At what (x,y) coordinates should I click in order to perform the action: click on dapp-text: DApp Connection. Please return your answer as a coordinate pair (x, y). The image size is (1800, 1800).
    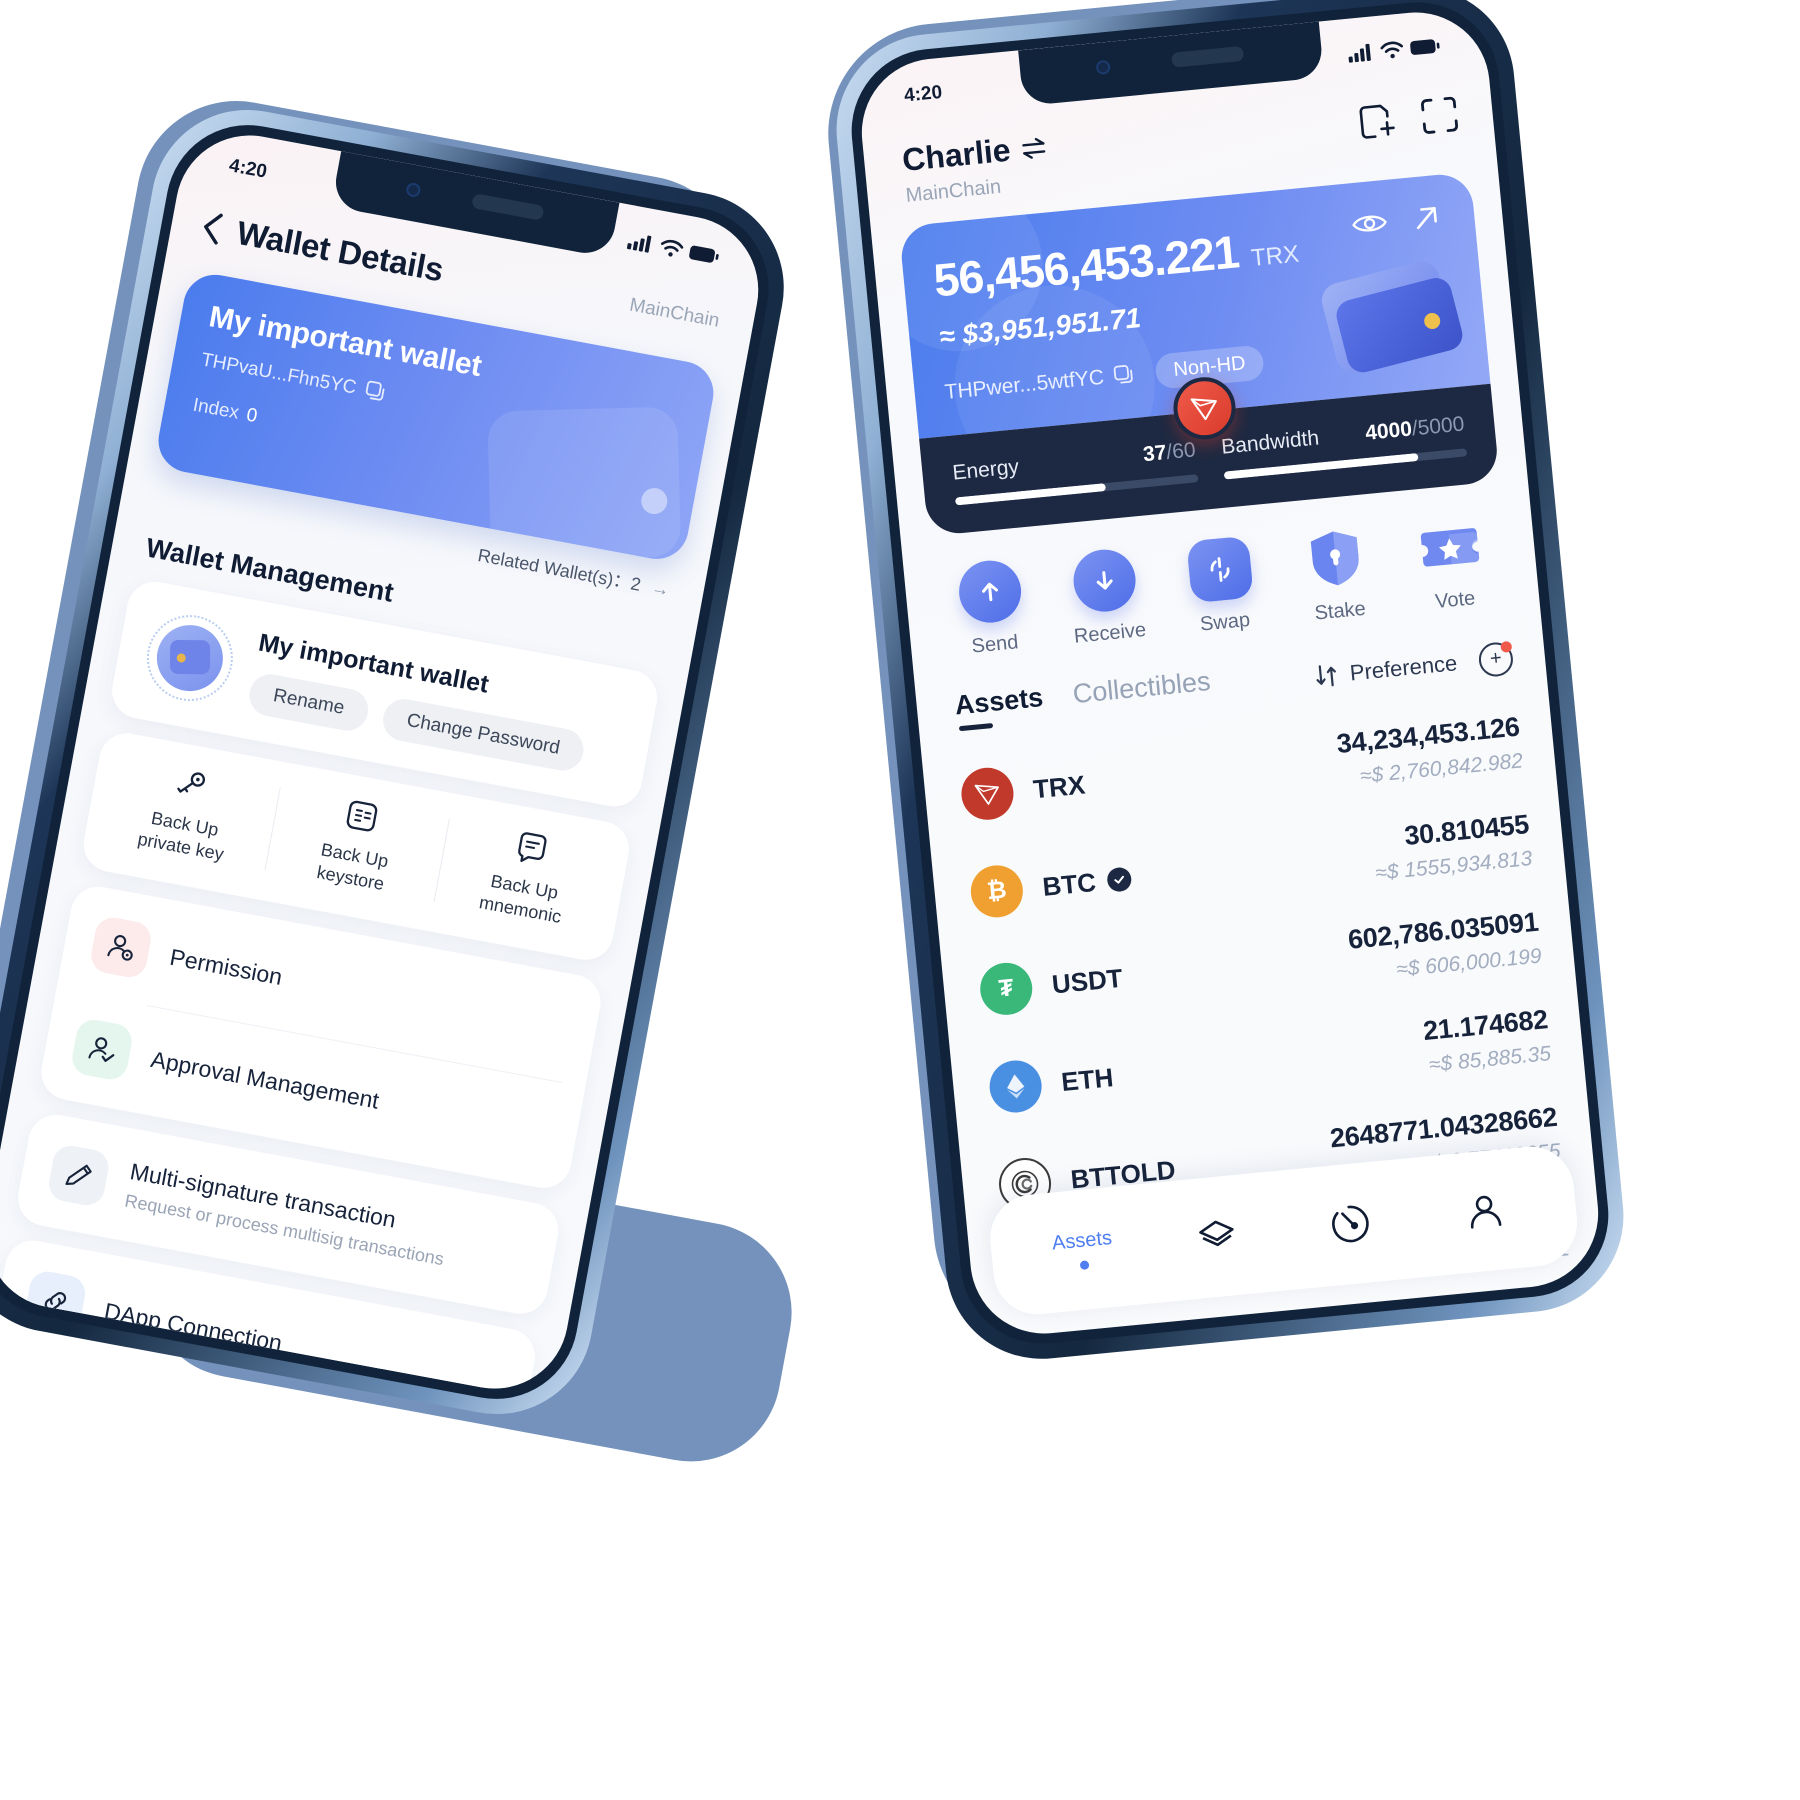
    Looking at the image, I should click on (193, 1326).